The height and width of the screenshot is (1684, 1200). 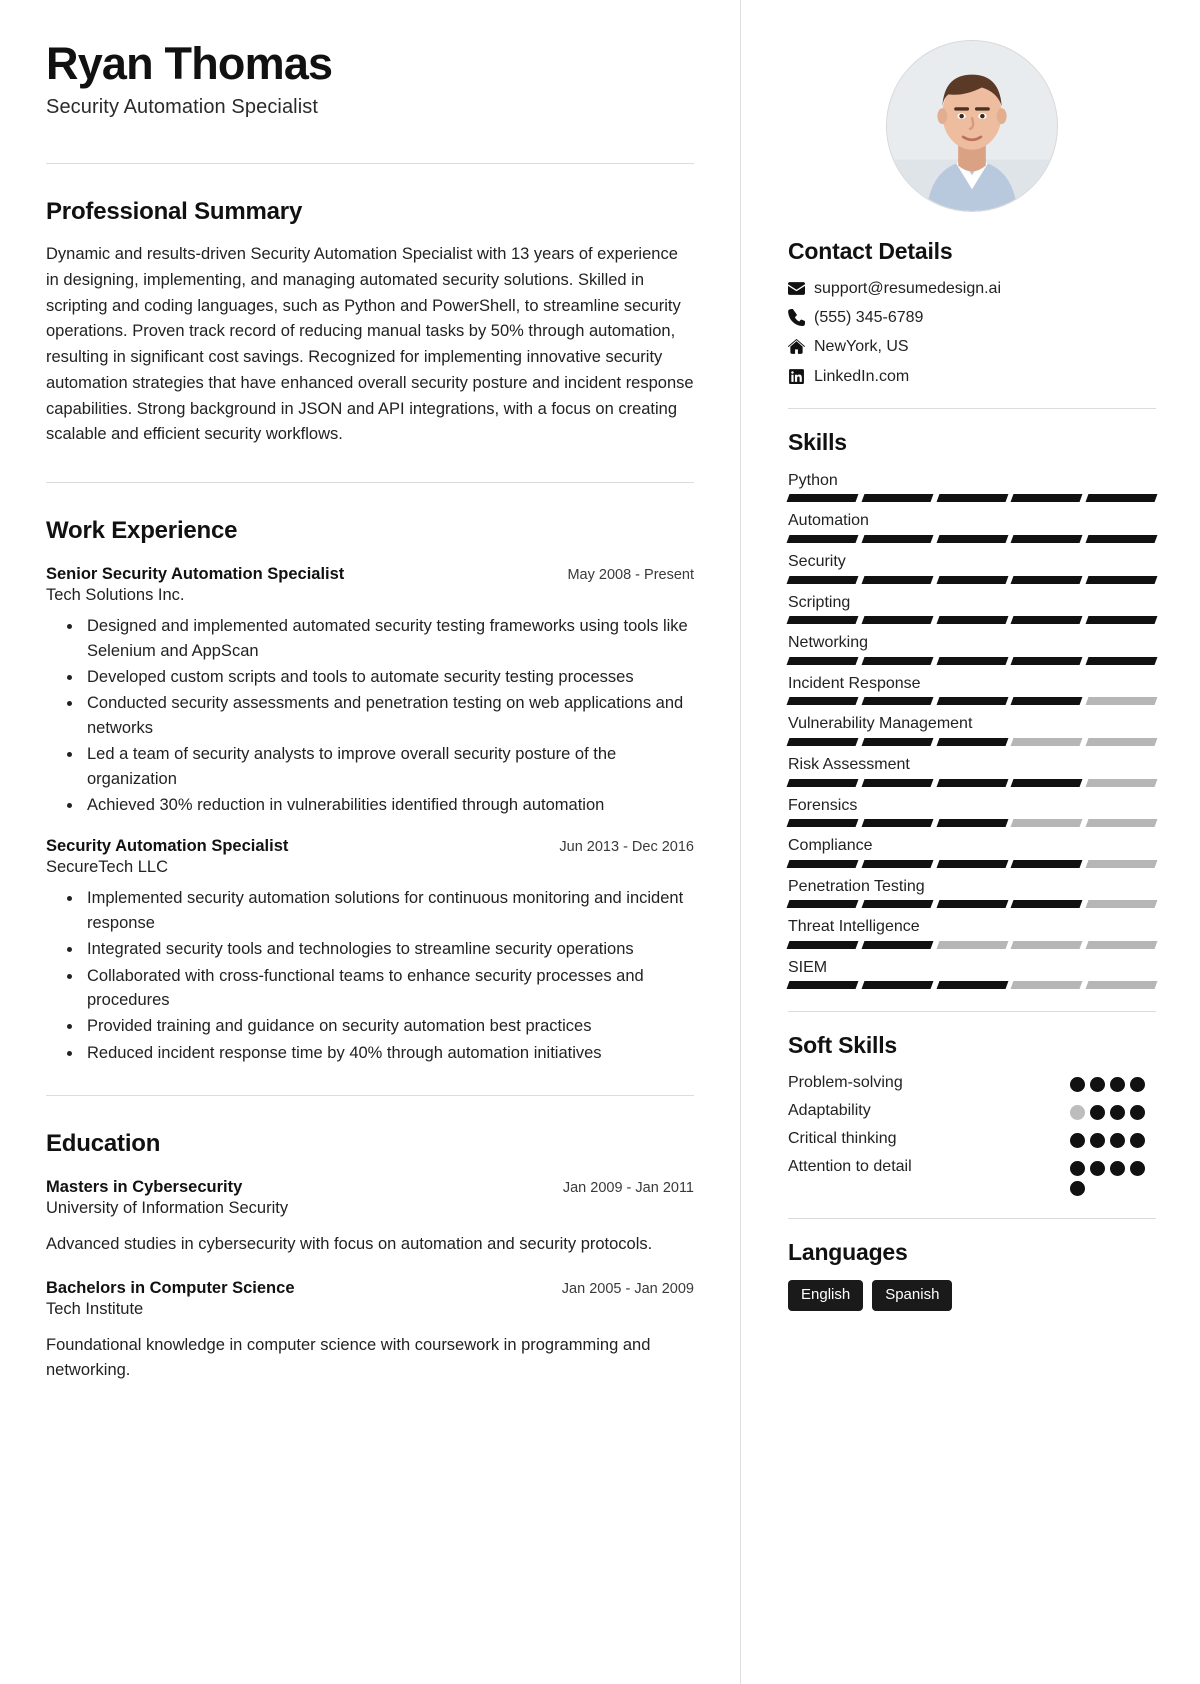 I want to click on skill-item: Risk Assessment, so click(x=972, y=770).